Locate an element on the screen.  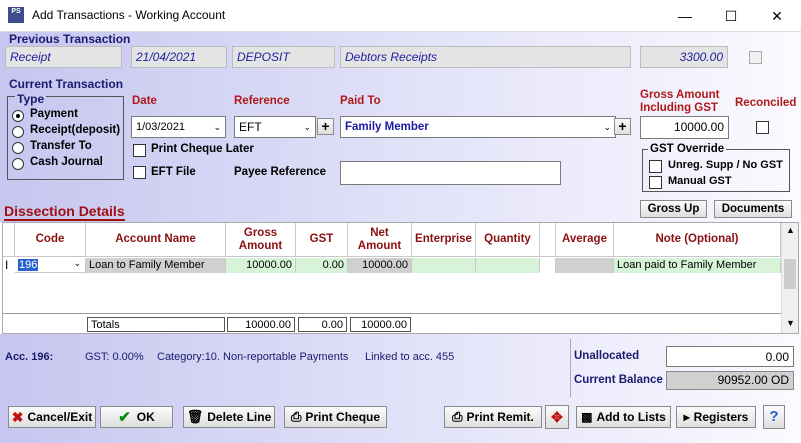
print-cheque-button: ⎙ Print Cheque is located at coordinates (335, 417).